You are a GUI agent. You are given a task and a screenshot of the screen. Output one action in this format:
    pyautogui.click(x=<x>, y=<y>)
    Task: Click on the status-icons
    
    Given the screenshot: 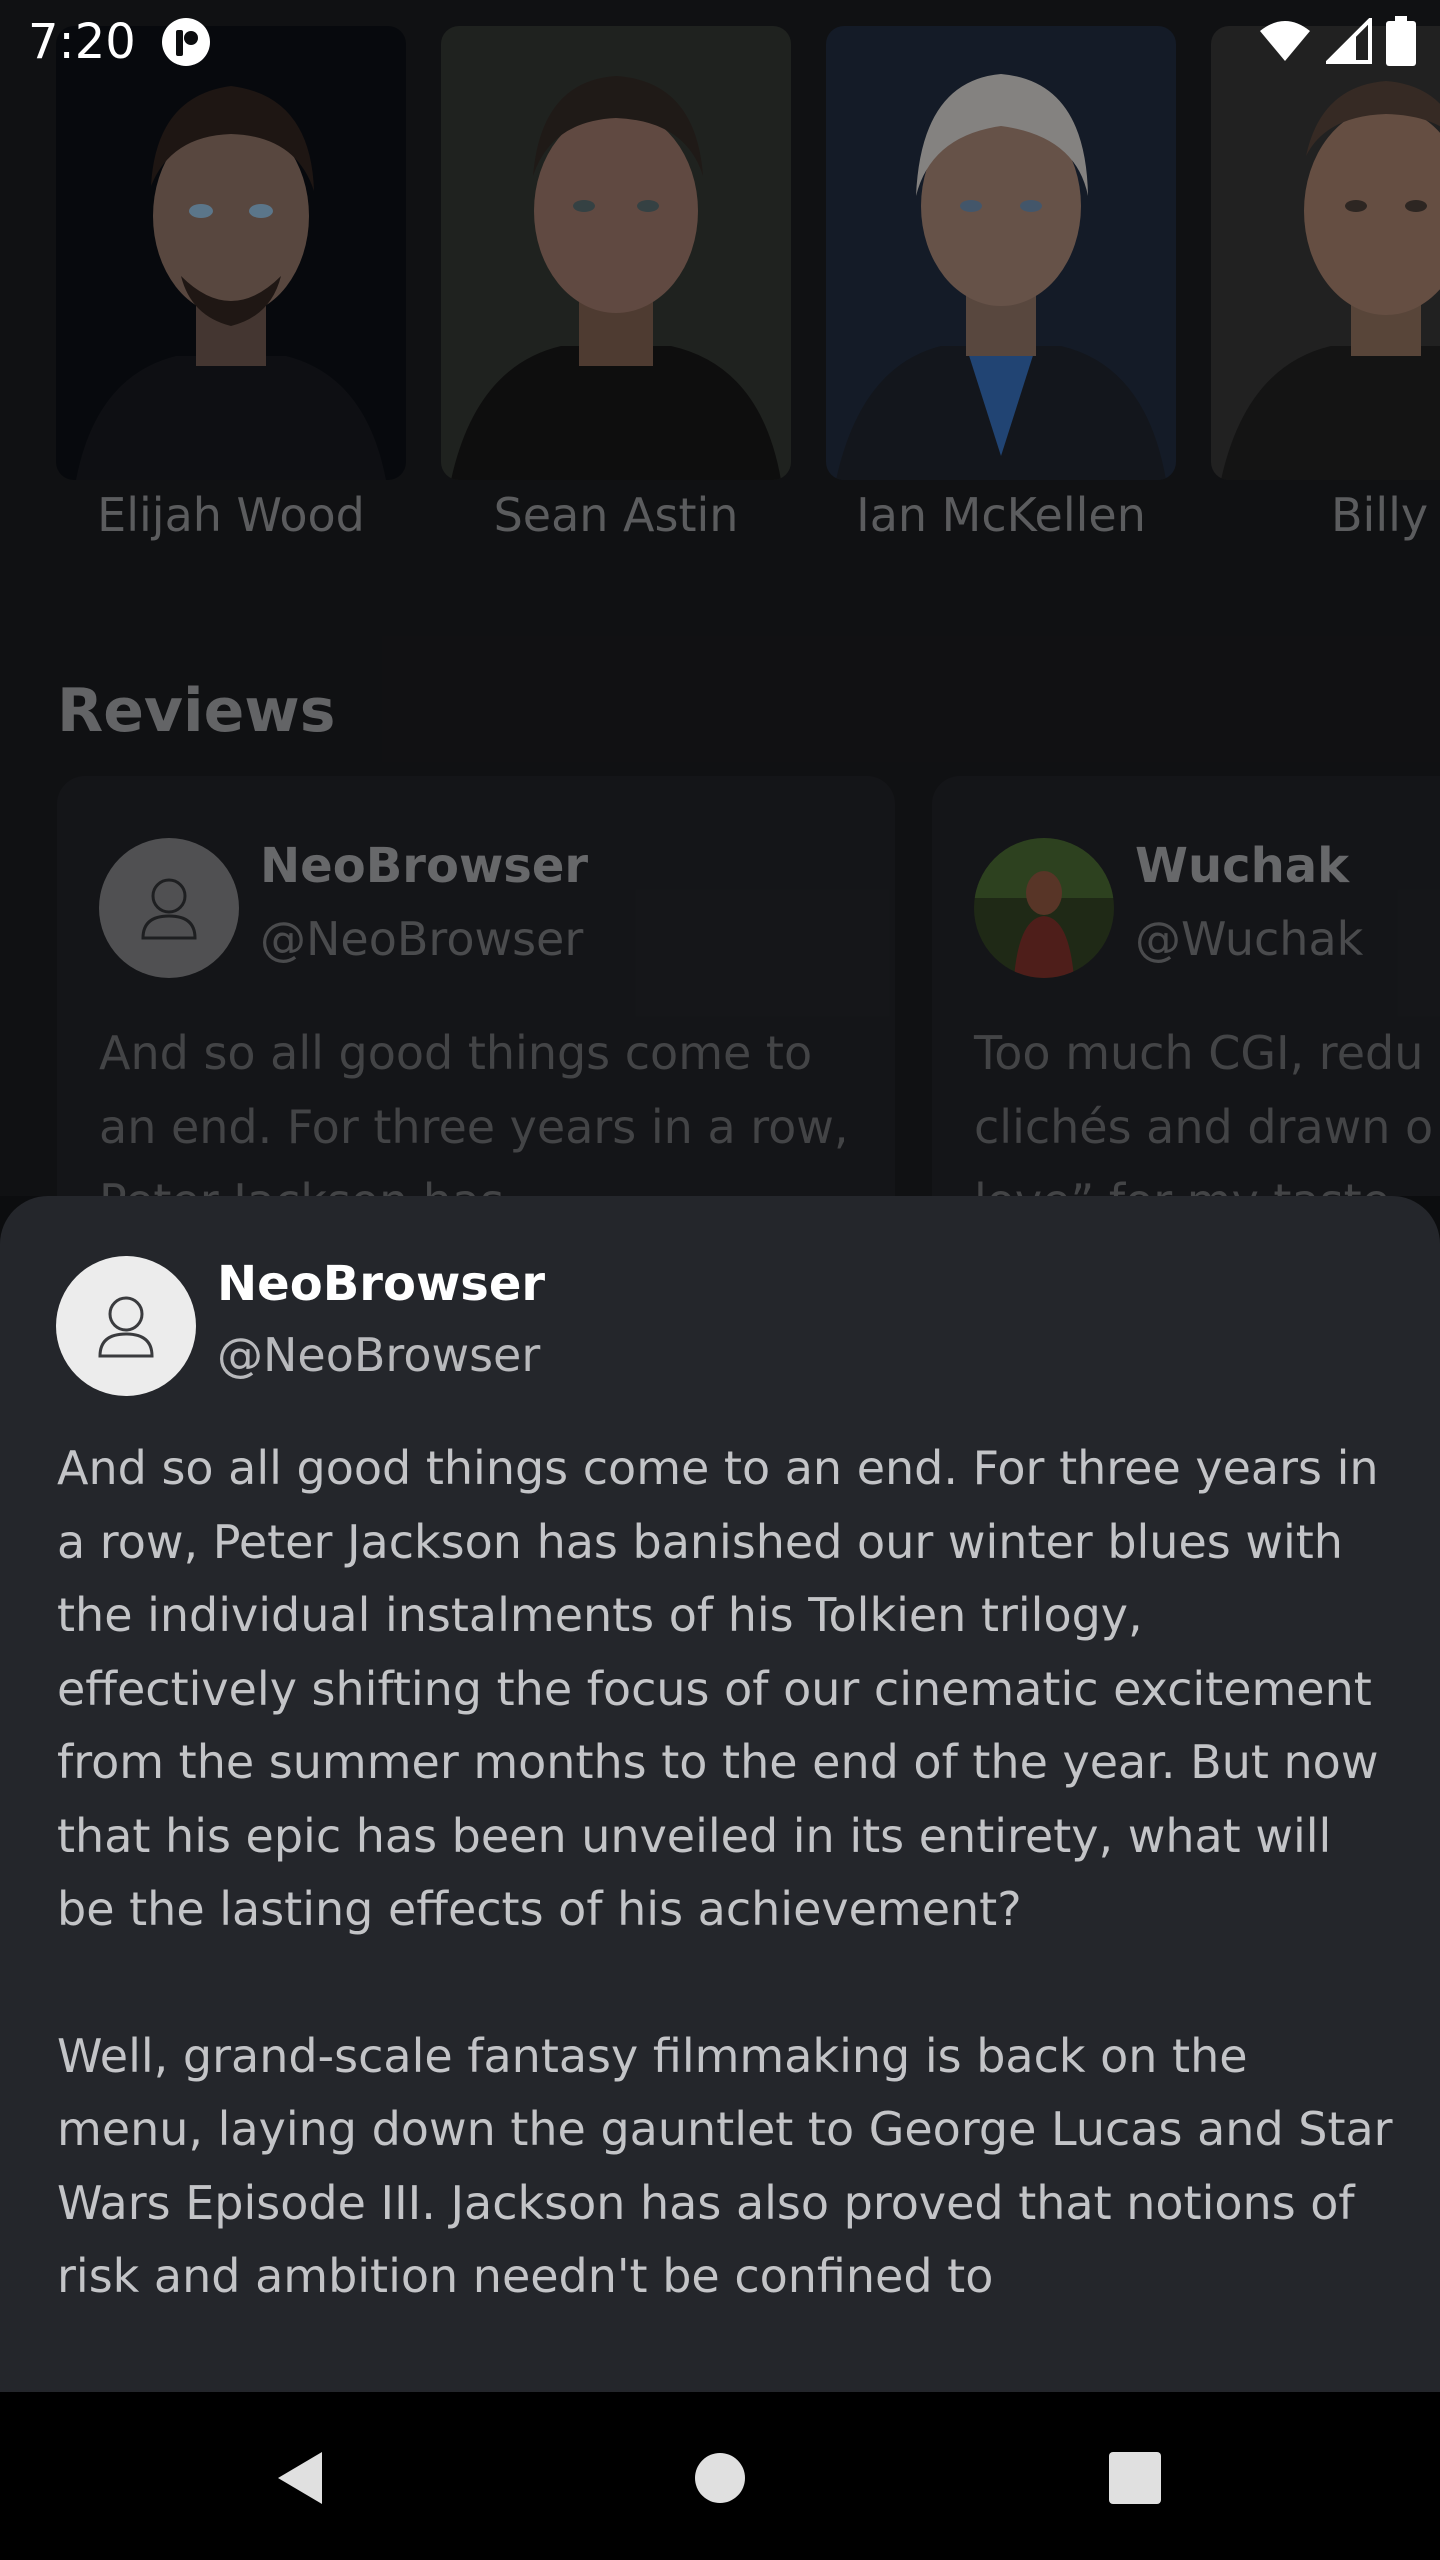 What is the action you would take?
    pyautogui.click(x=1337, y=41)
    